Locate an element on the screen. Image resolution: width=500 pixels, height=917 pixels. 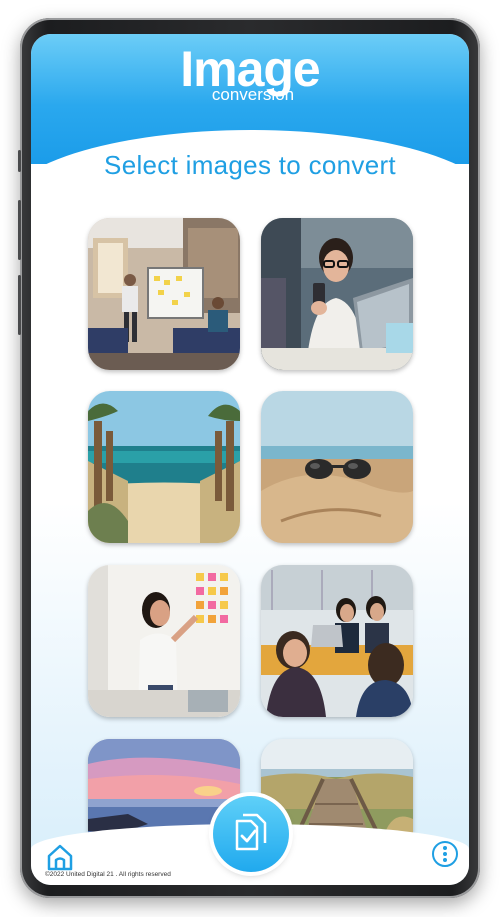
convert-files-button is located at coordinates (251, 834).